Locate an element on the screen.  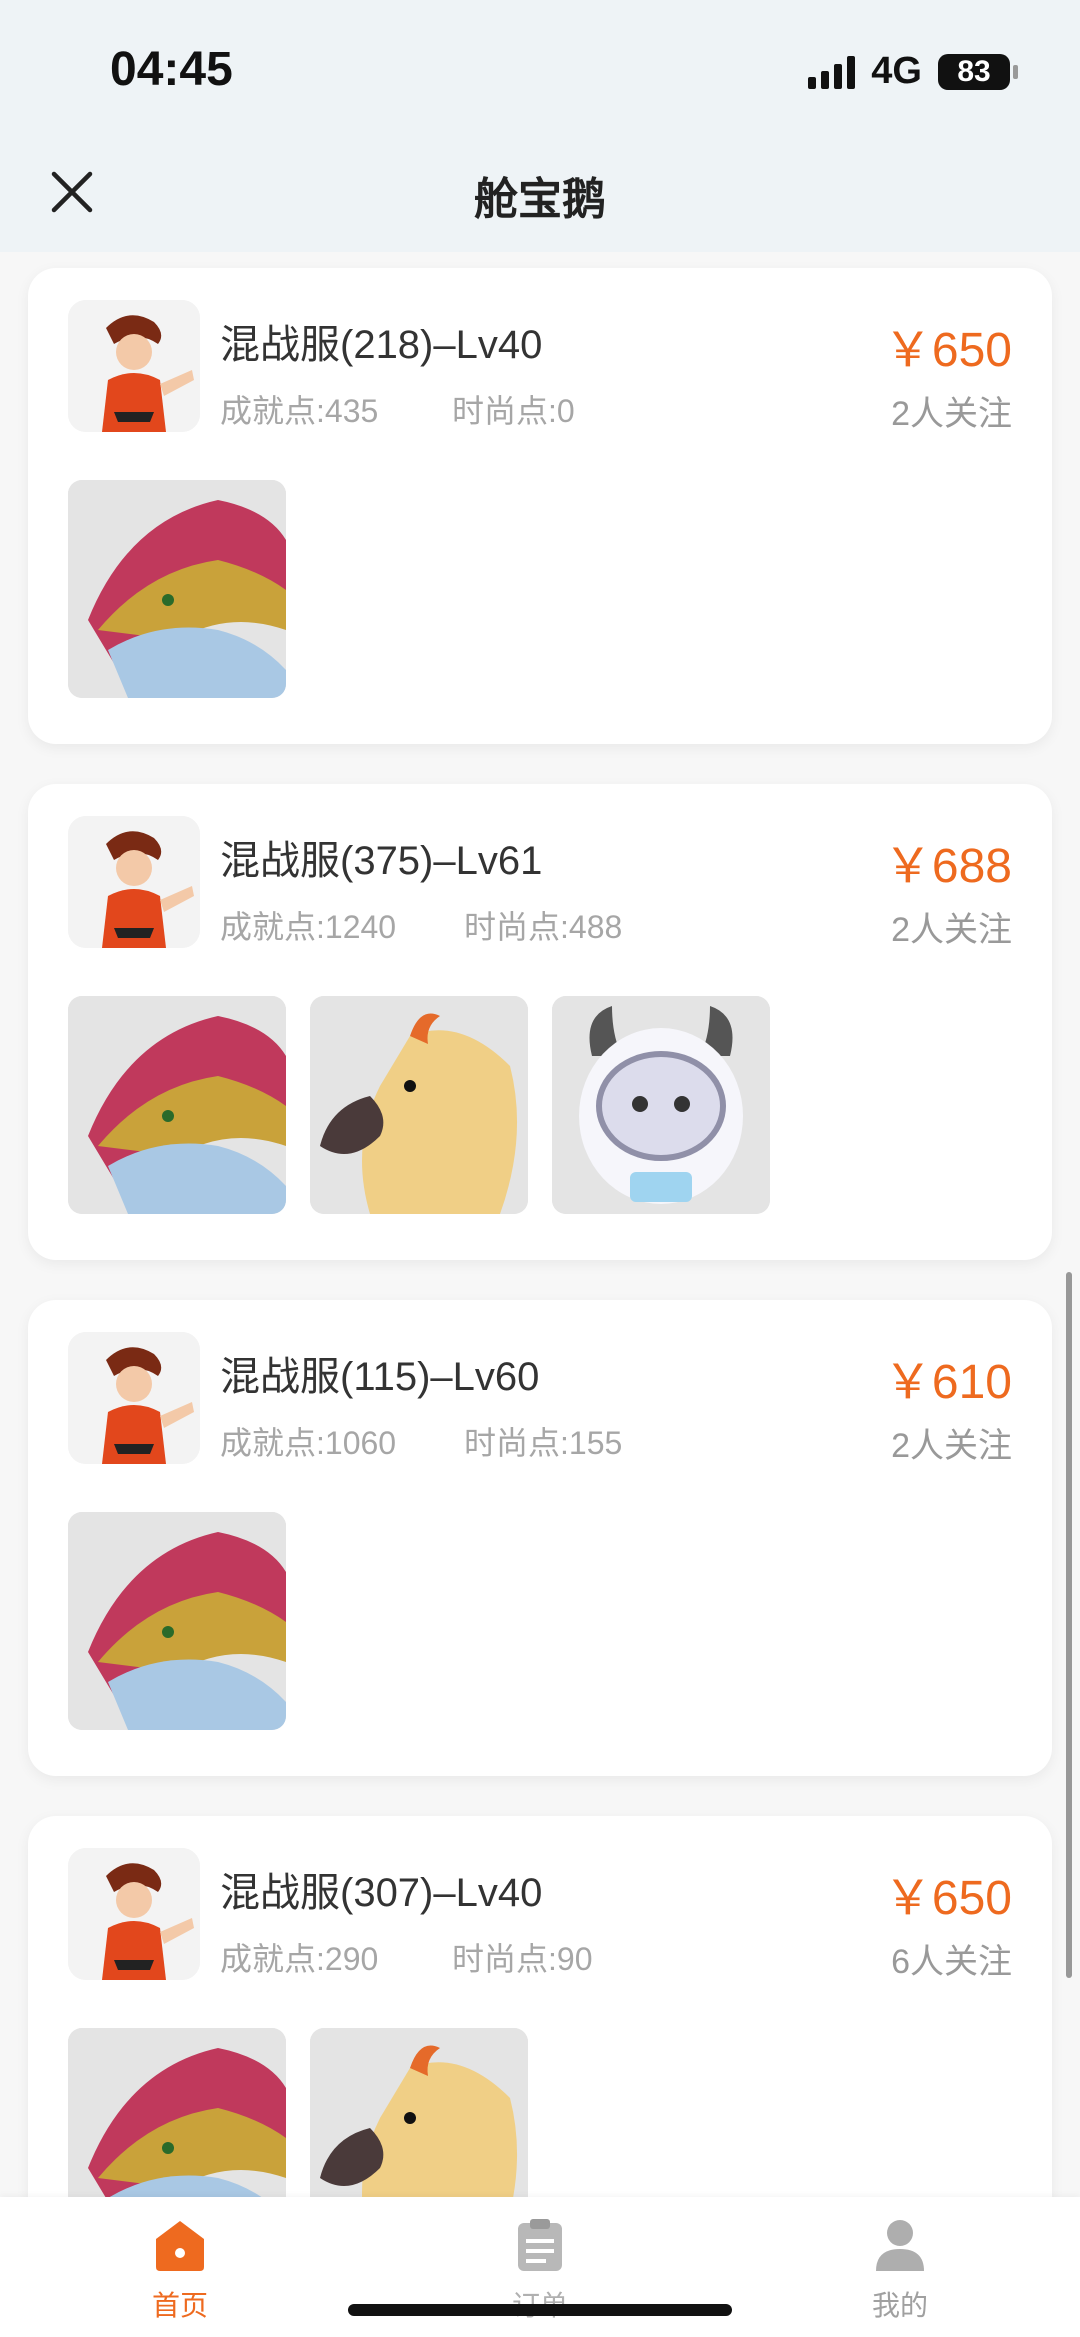
network-type: 4G is located at coordinates (896, 71).